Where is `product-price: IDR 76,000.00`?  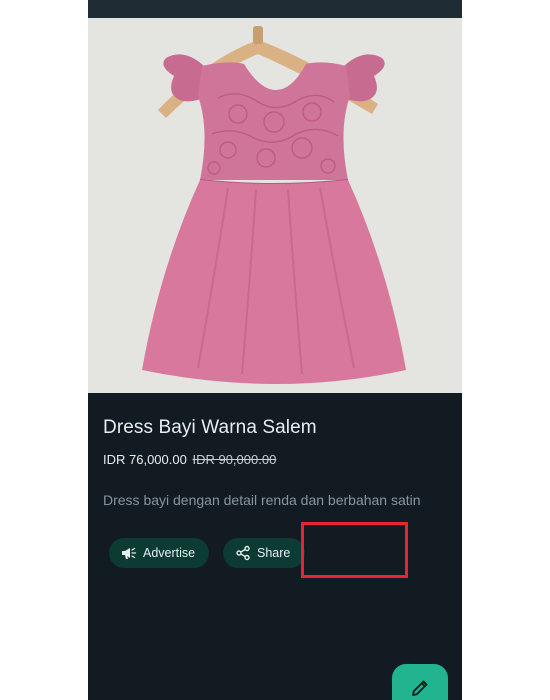
product-price: IDR 76,000.00 is located at coordinates (145, 459).